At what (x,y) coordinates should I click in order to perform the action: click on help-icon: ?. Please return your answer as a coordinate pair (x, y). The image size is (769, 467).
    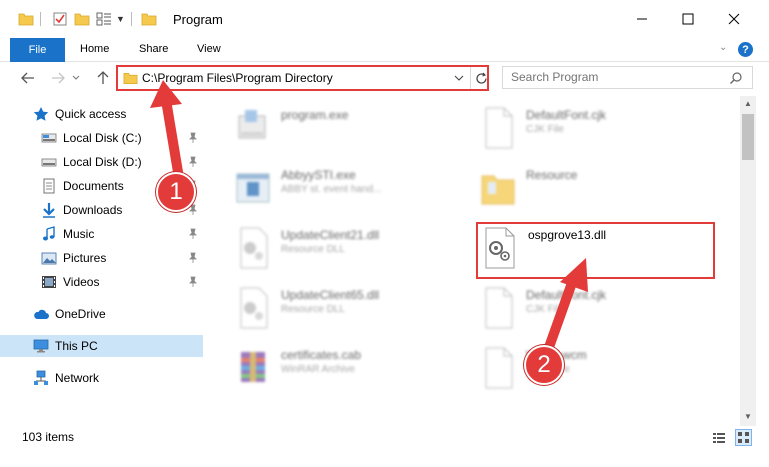
    Looking at the image, I should click on (745, 49).